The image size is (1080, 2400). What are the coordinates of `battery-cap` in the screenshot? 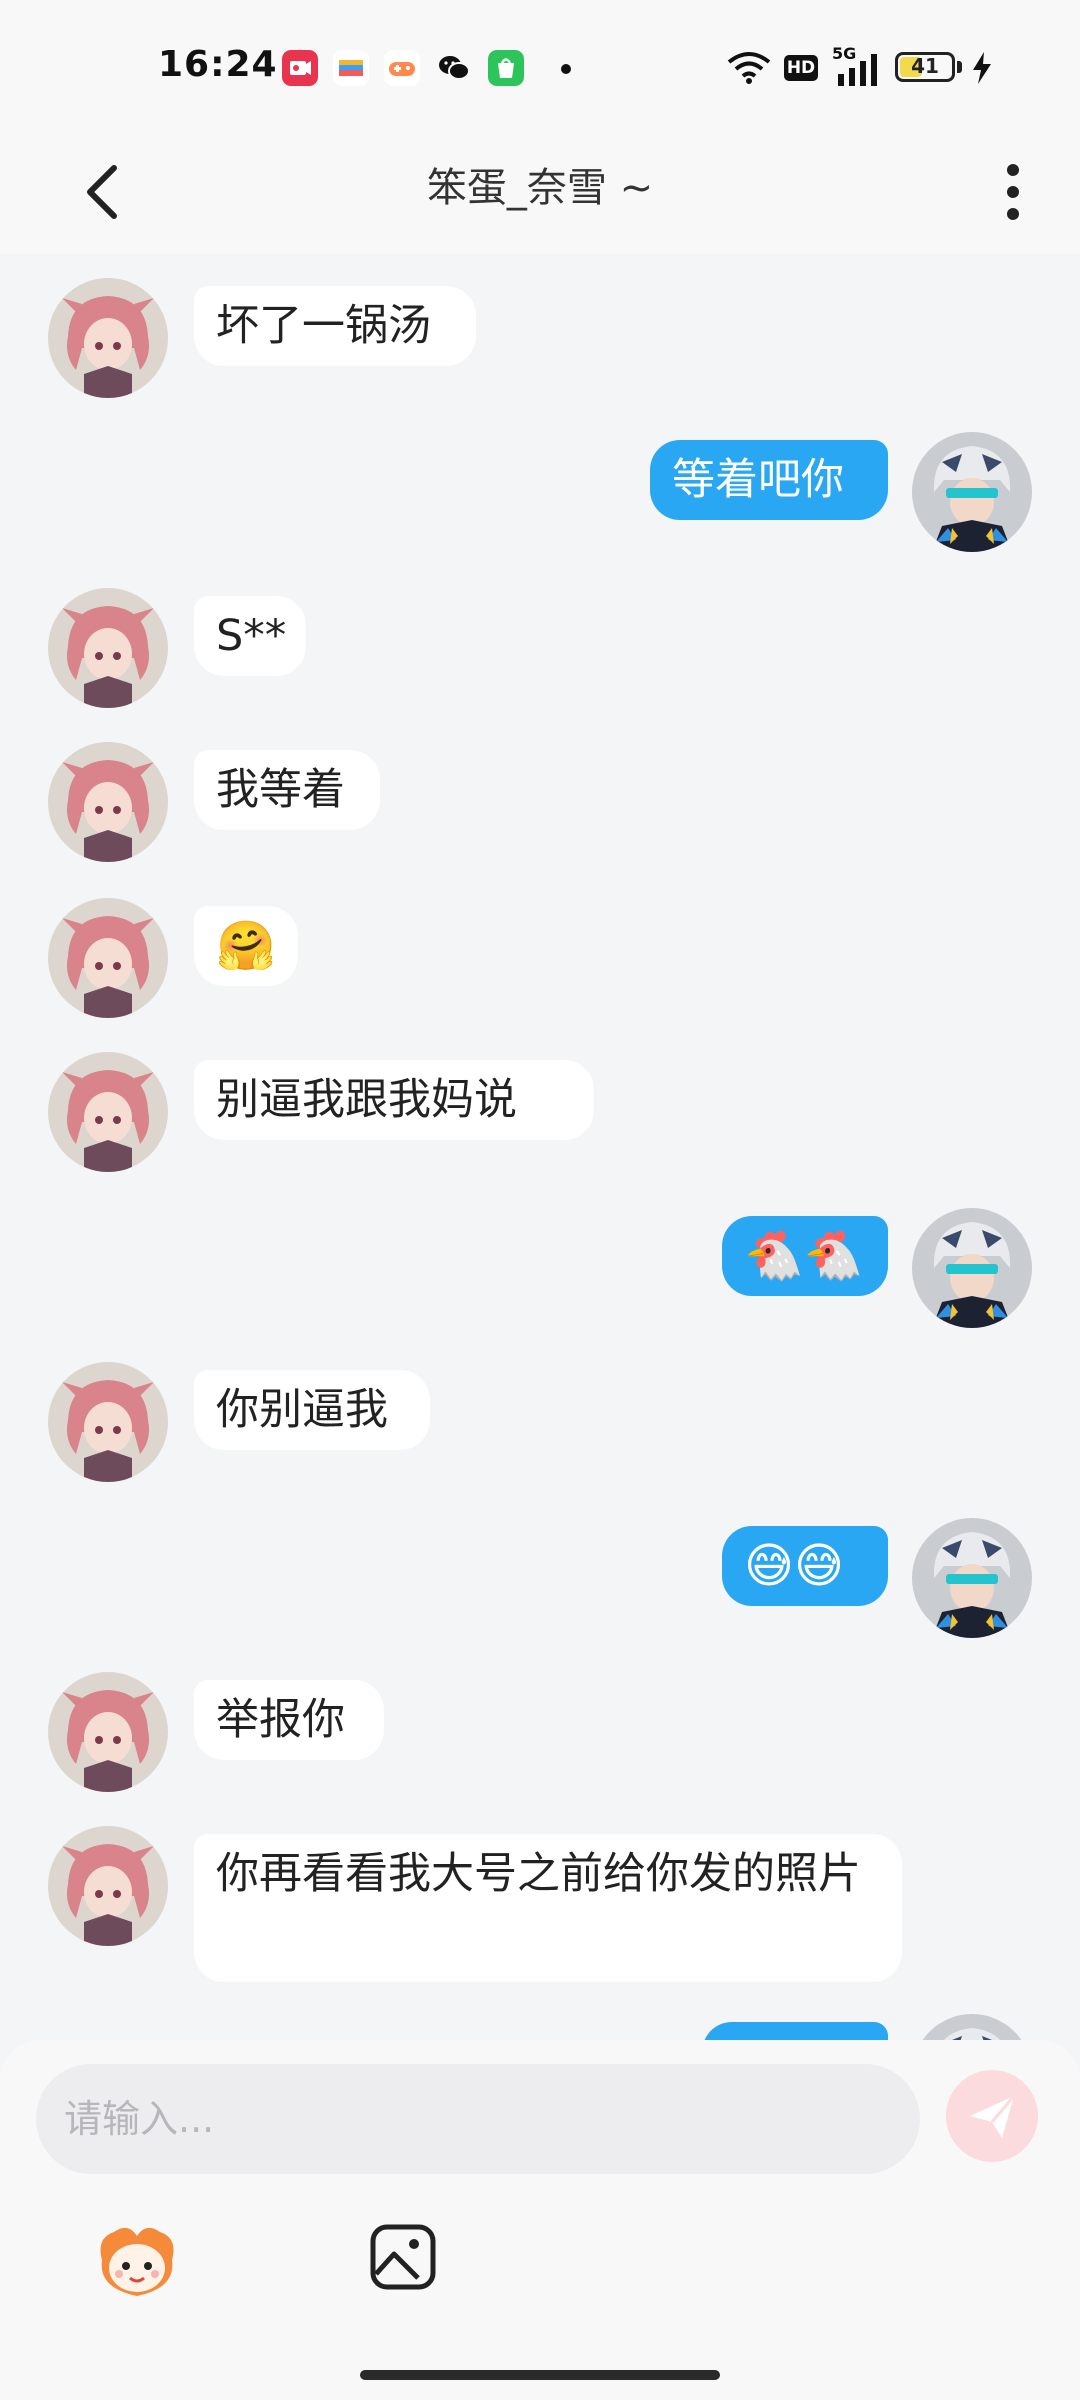 It's located at (959, 67).